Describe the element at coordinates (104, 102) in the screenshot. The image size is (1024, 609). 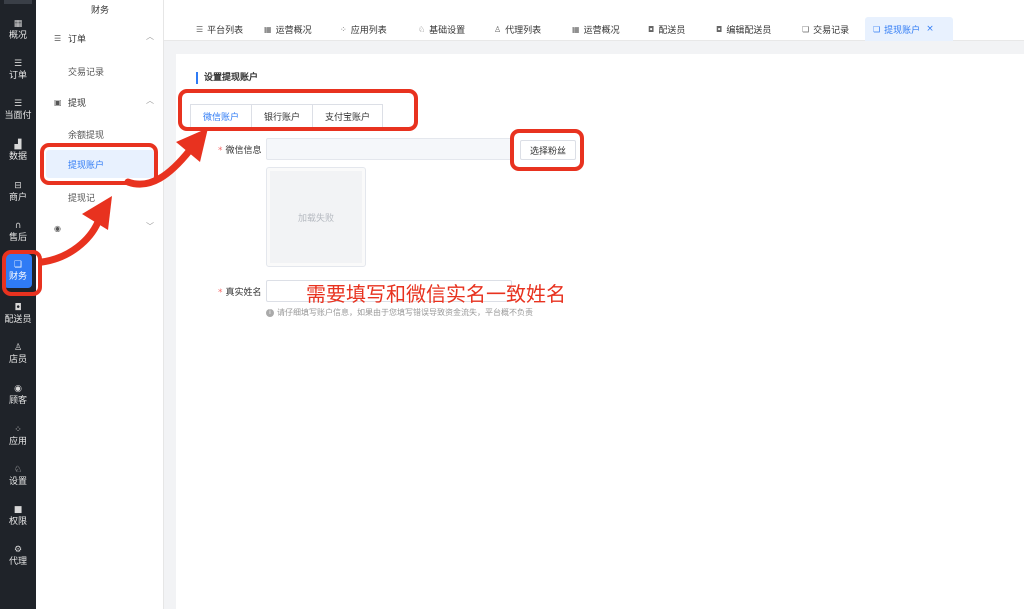
I see `sidebar-group-withdraw: ▣ 提现 ︿` at that location.